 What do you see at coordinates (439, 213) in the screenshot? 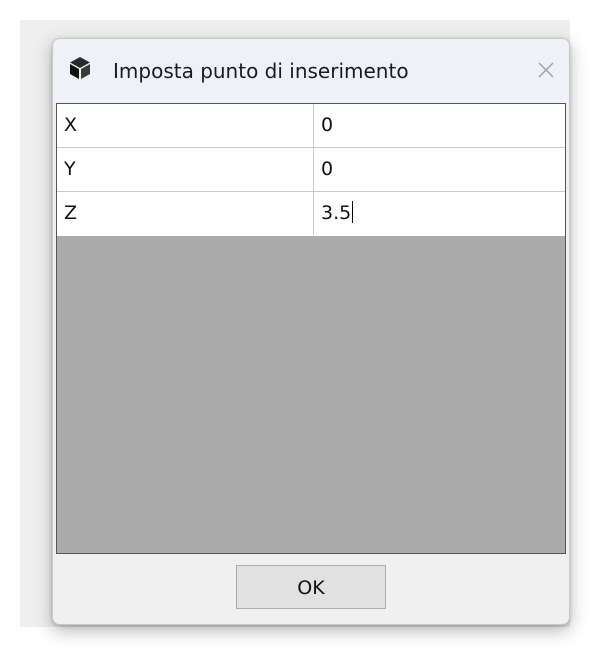
I see `property-value-input: 3.5` at bounding box center [439, 213].